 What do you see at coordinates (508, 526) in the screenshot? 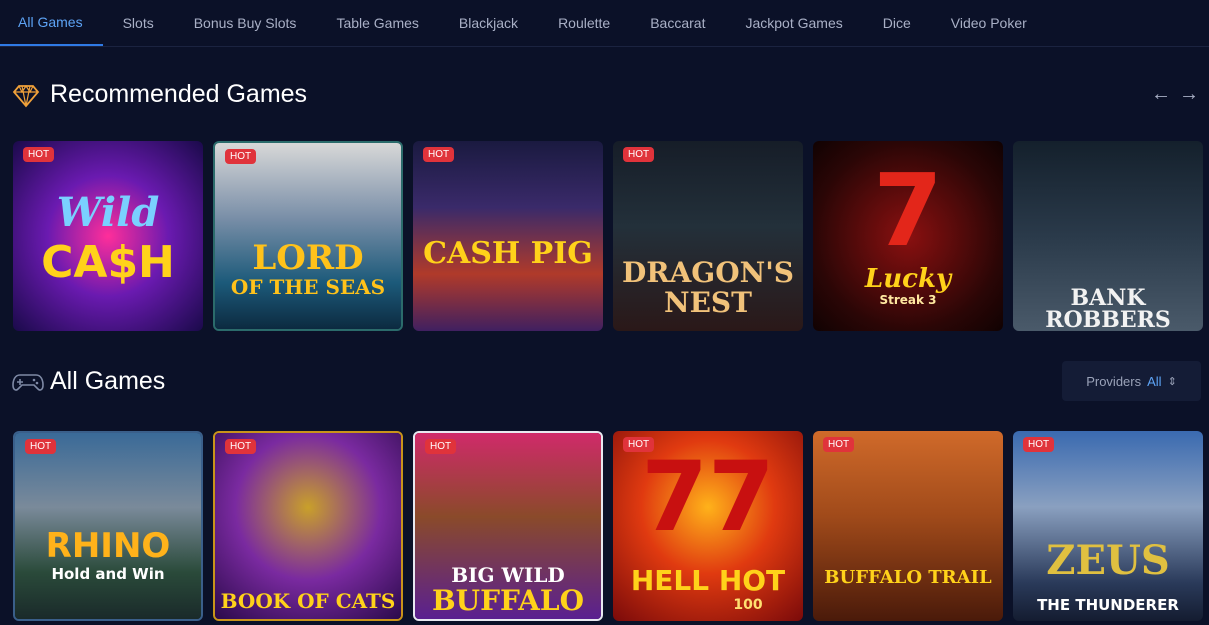
I see `game-card-big-wild-buffalo: HOT Big Wild Buffalo` at bounding box center [508, 526].